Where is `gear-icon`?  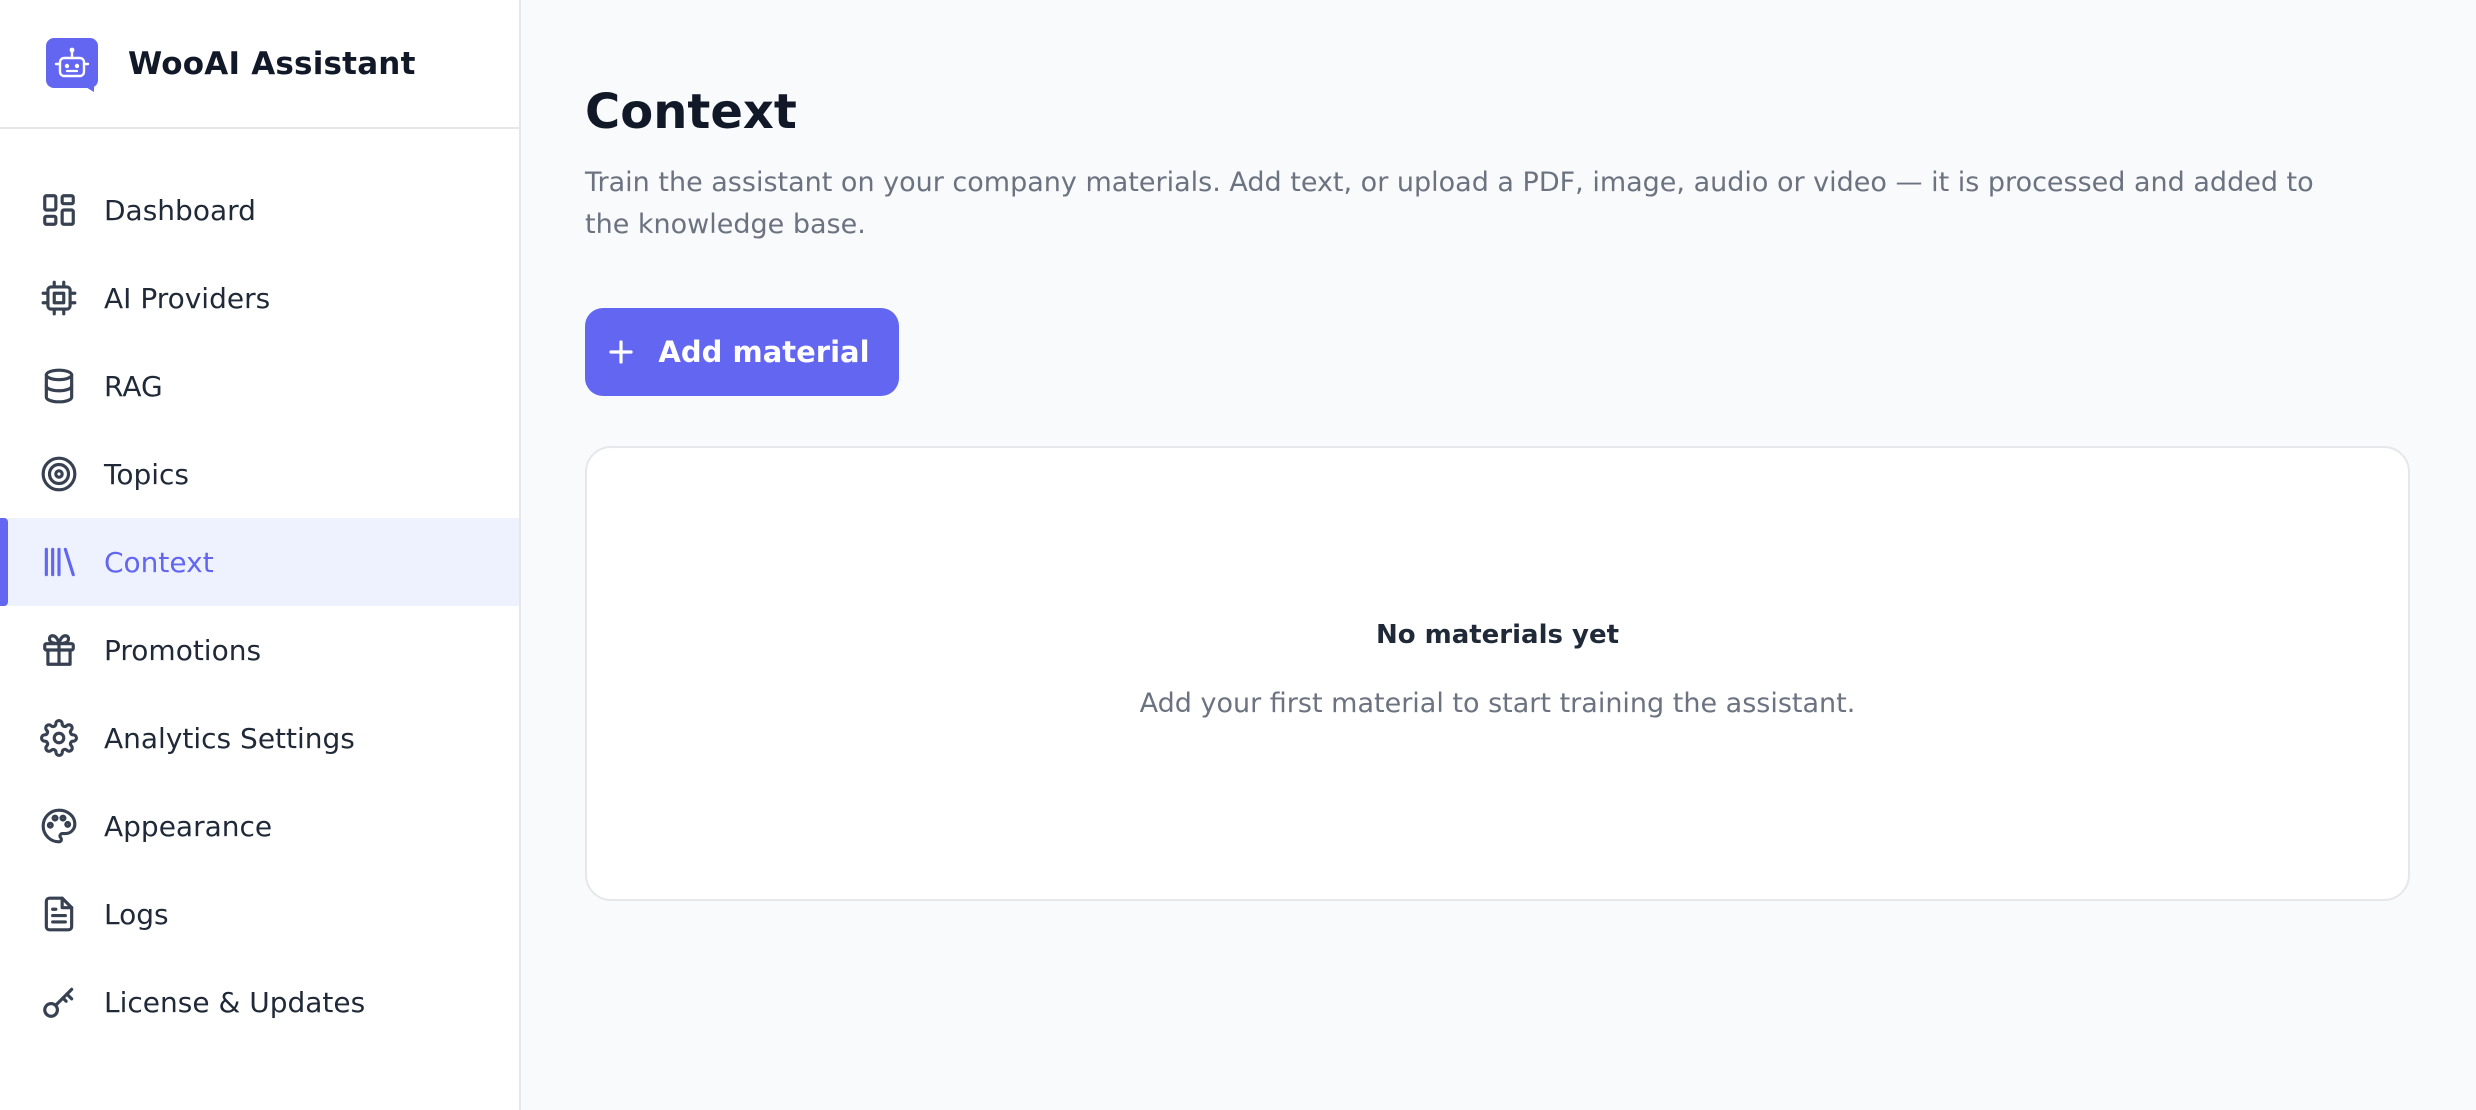 gear-icon is located at coordinates (59, 738).